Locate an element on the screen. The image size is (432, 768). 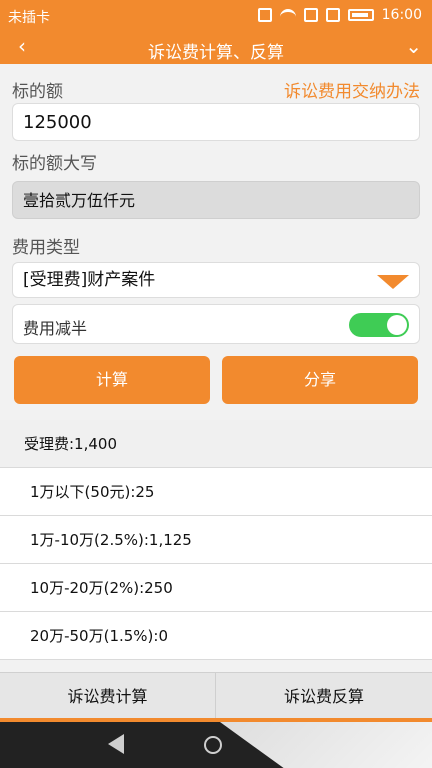
sim-slot-2-icon is located at coordinates (332, 15).